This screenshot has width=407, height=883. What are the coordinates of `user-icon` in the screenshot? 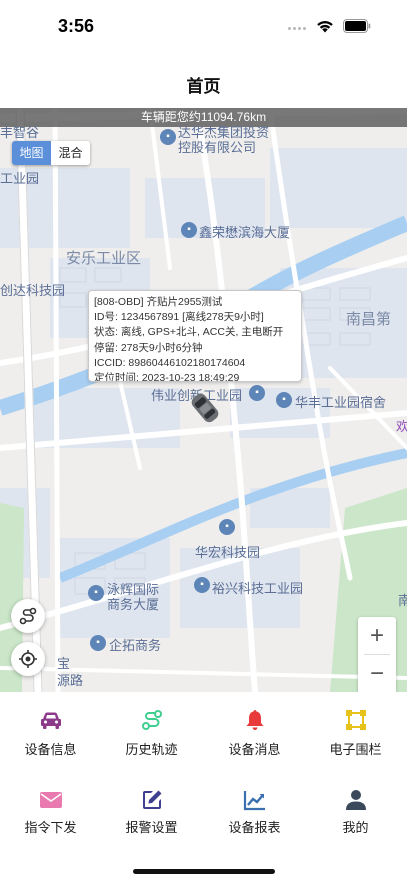 It's located at (356, 800).